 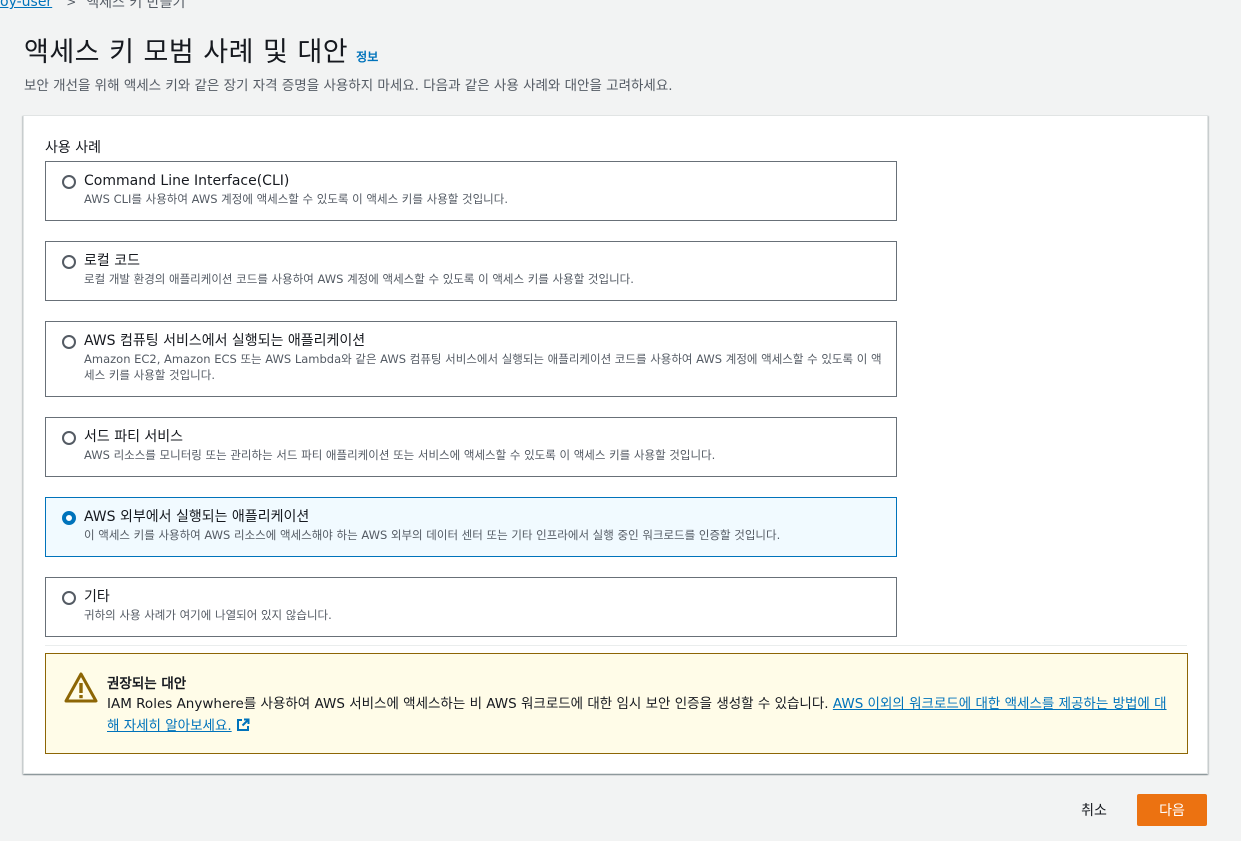 I want to click on use-case-label: 사용 사례, so click(x=73, y=148).